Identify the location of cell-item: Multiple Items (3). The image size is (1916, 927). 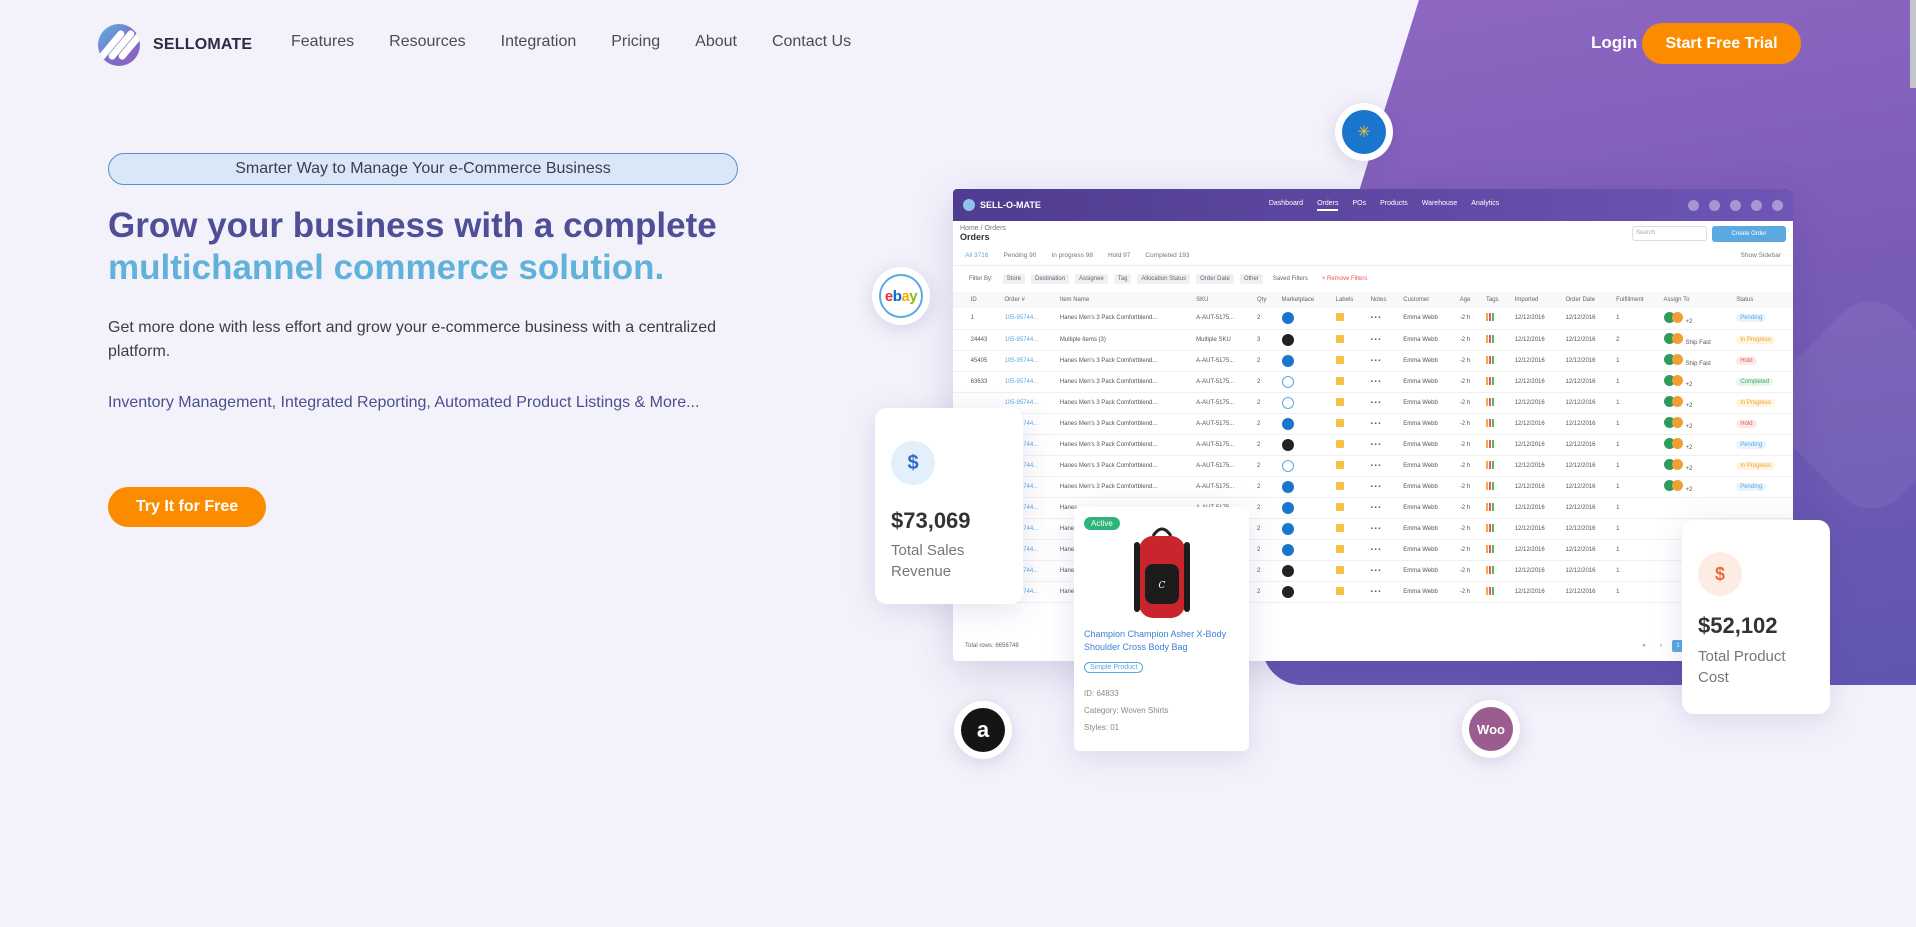
(1123, 340).